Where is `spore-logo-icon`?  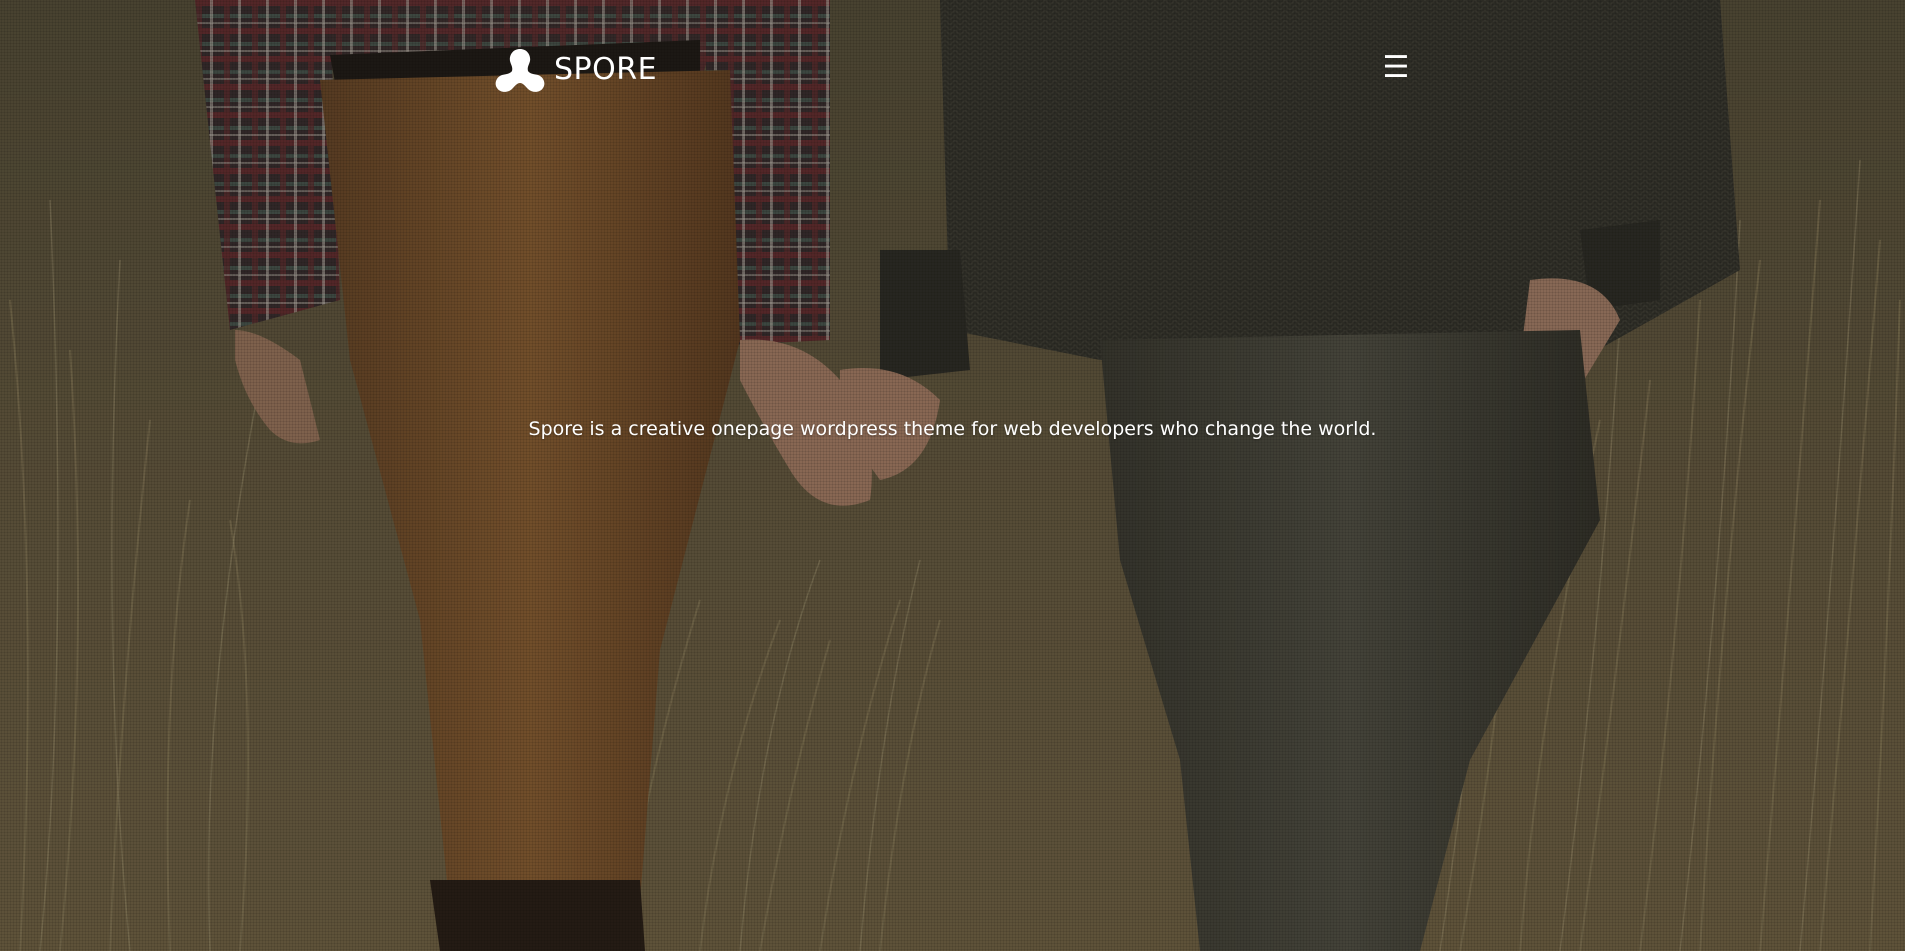 spore-logo-icon is located at coordinates (520, 70).